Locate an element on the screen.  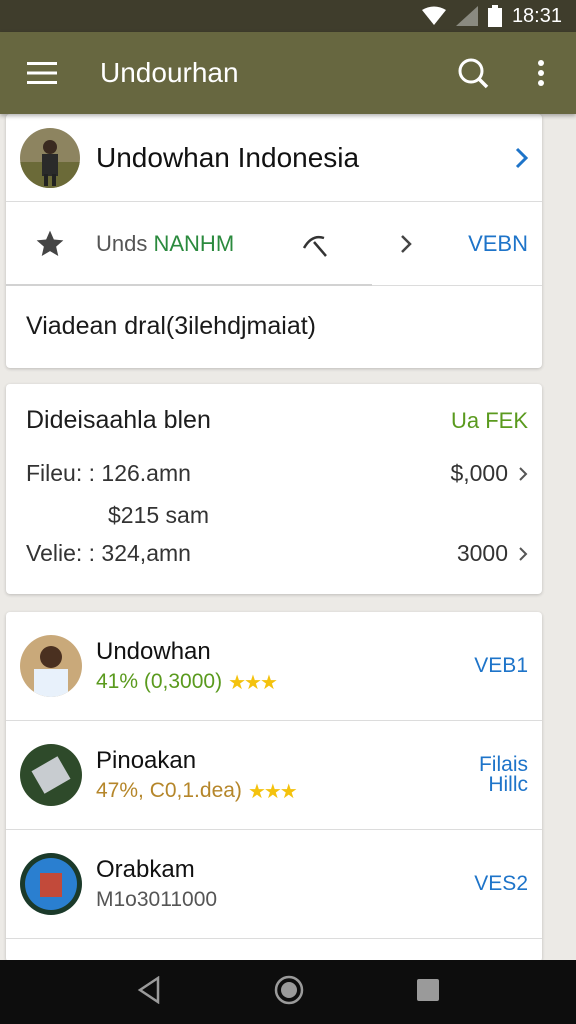
back-button is located at coordinates (149, 992).